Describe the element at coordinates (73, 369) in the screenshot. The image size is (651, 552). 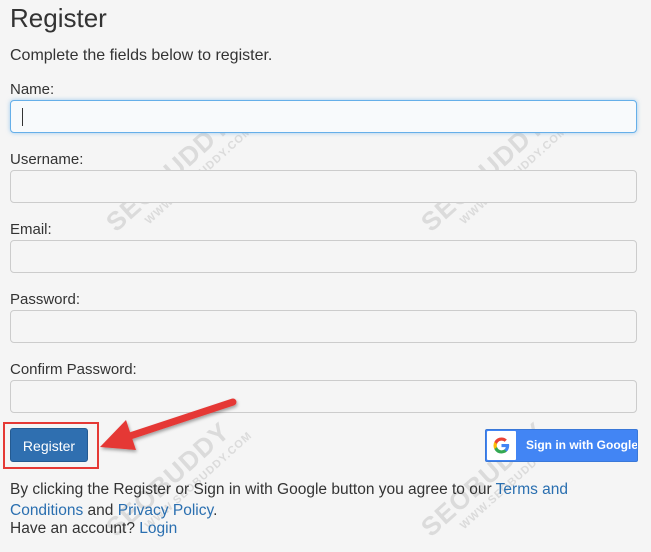
I see `confirm-password-label: Confirm Password:` at that location.